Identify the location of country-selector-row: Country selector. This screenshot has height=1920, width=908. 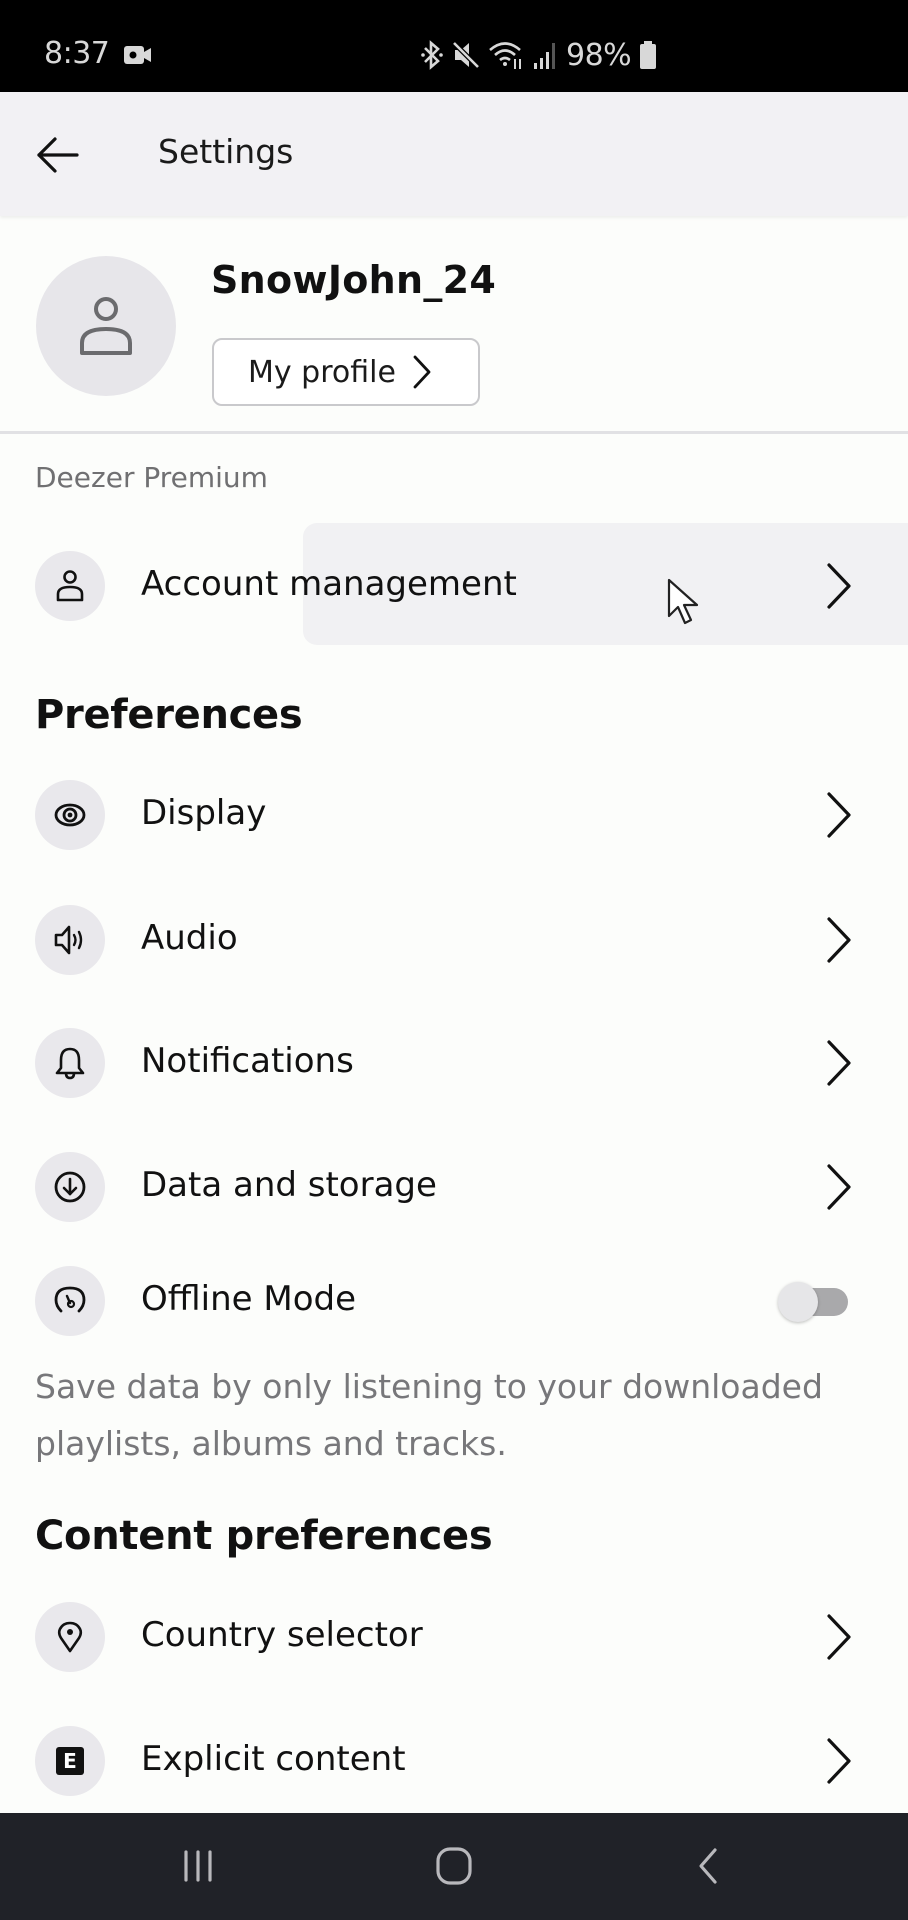
(454, 1637).